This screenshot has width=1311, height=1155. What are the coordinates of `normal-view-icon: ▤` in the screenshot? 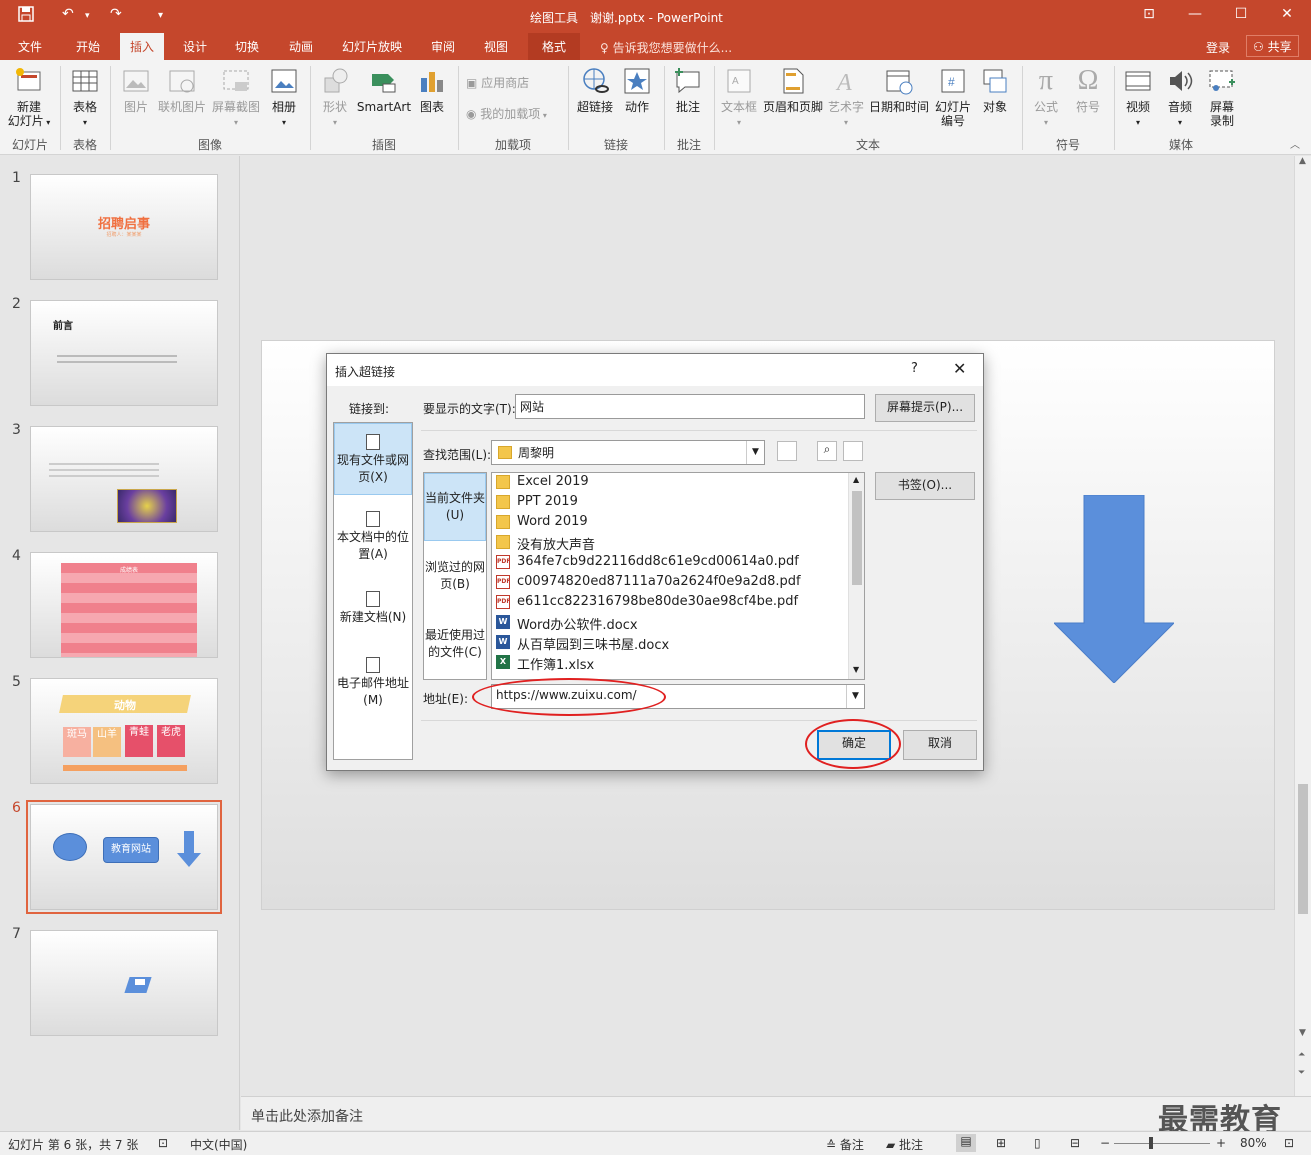 It's located at (966, 1143).